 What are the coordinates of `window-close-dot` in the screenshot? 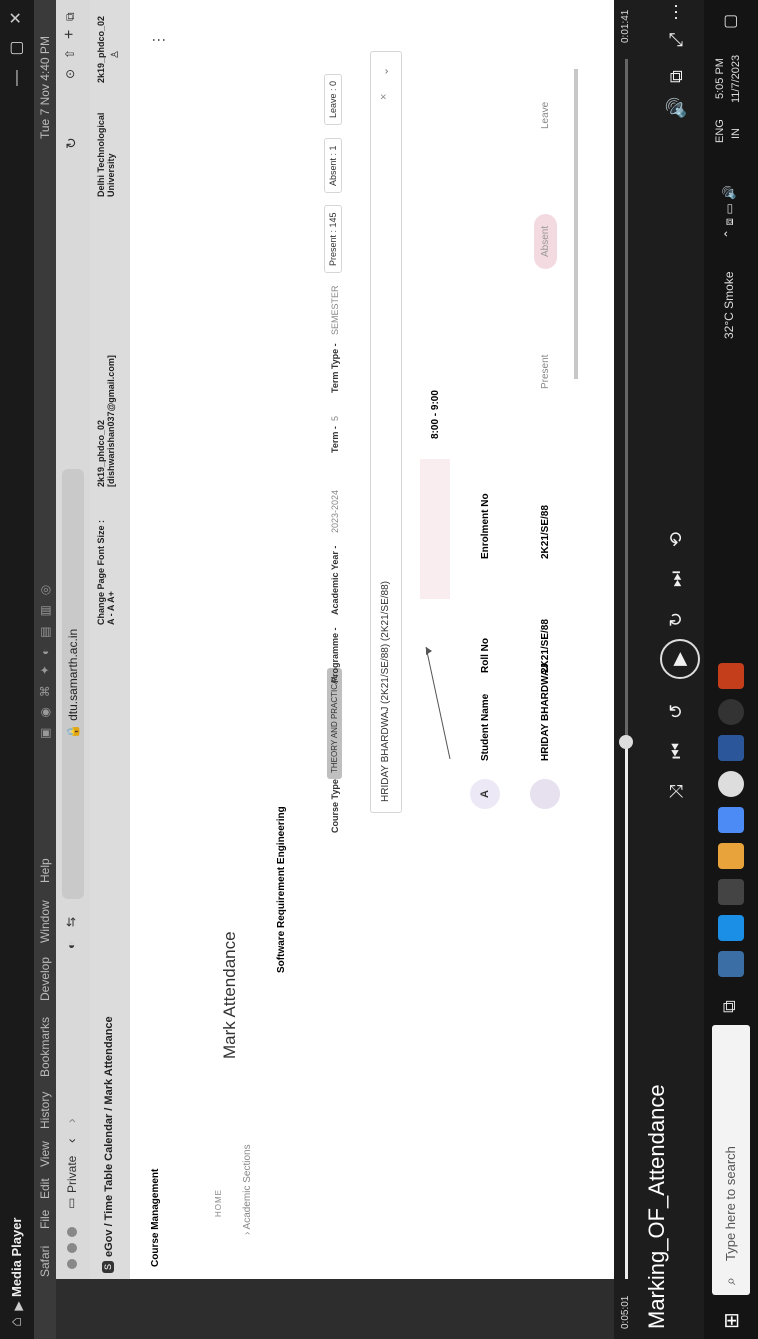 It's located at (72, 1264).